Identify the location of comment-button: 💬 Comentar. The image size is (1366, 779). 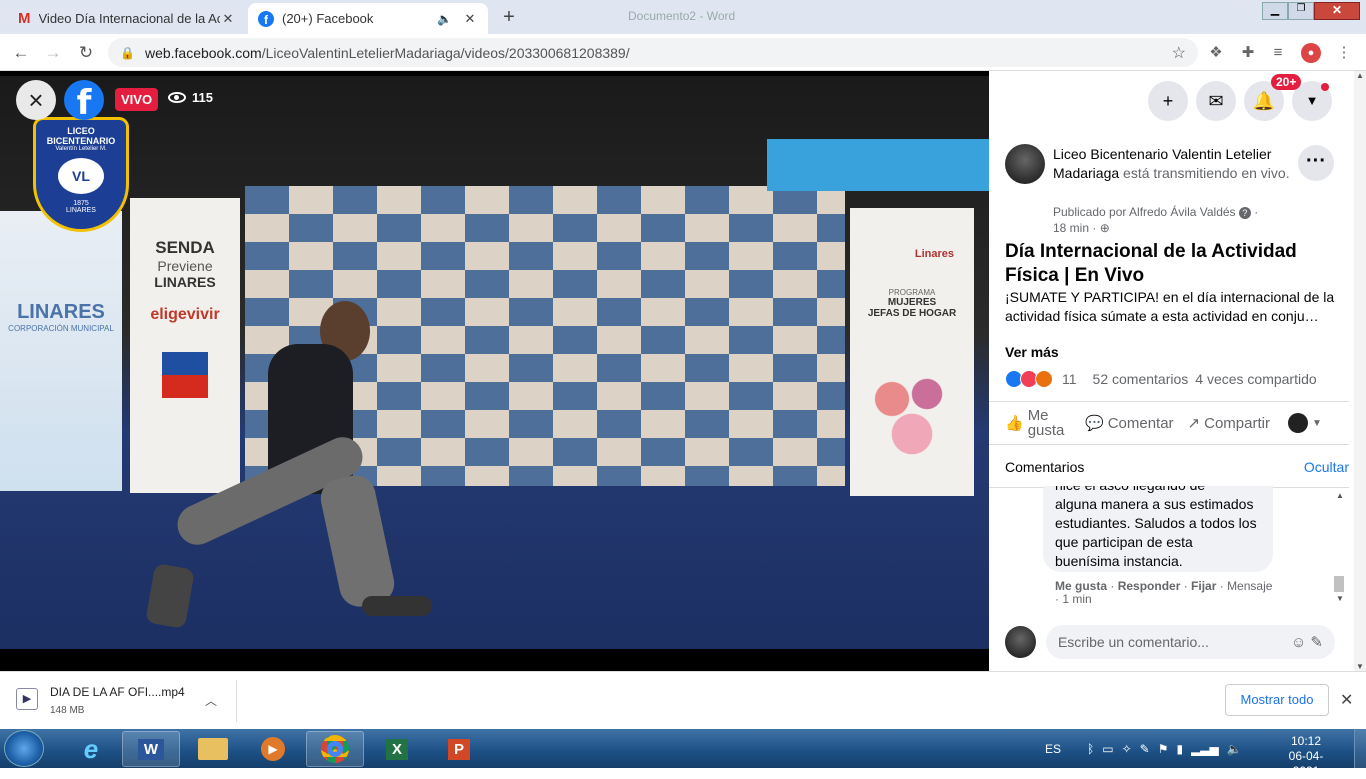
(1129, 423).